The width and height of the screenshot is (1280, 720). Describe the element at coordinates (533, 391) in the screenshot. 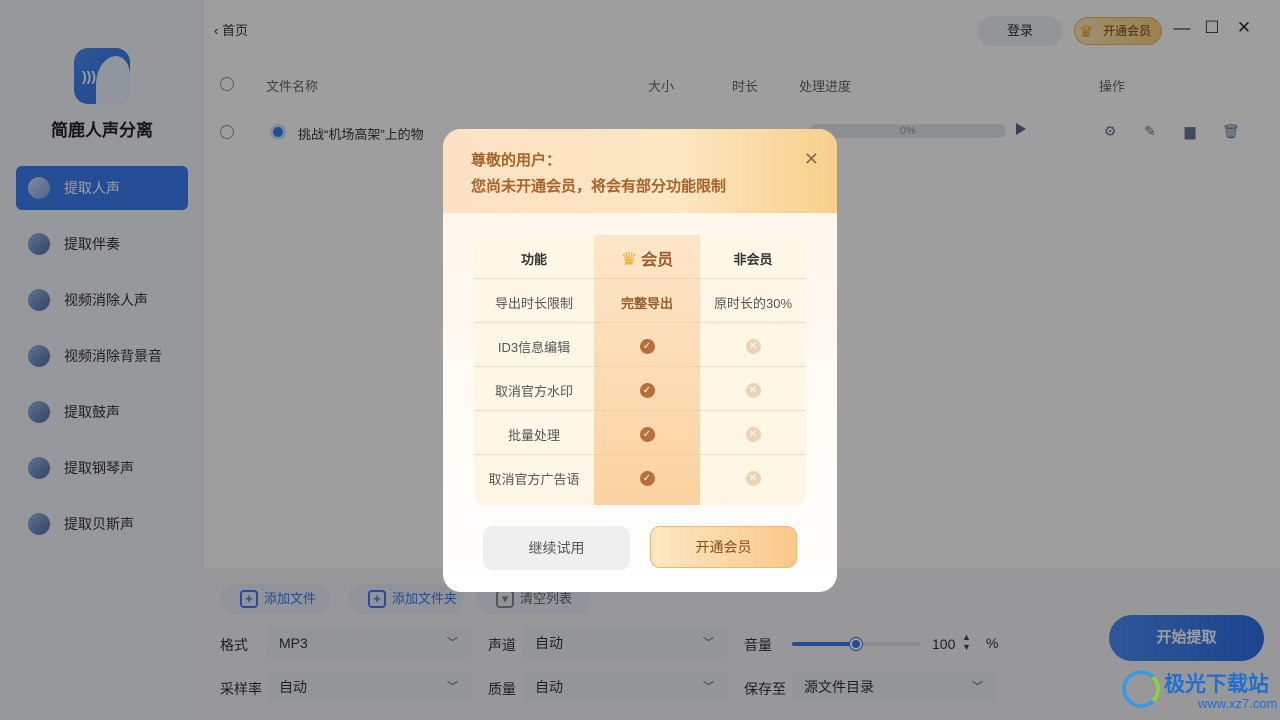

I see `feature-name: 取消官方水印` at that location.